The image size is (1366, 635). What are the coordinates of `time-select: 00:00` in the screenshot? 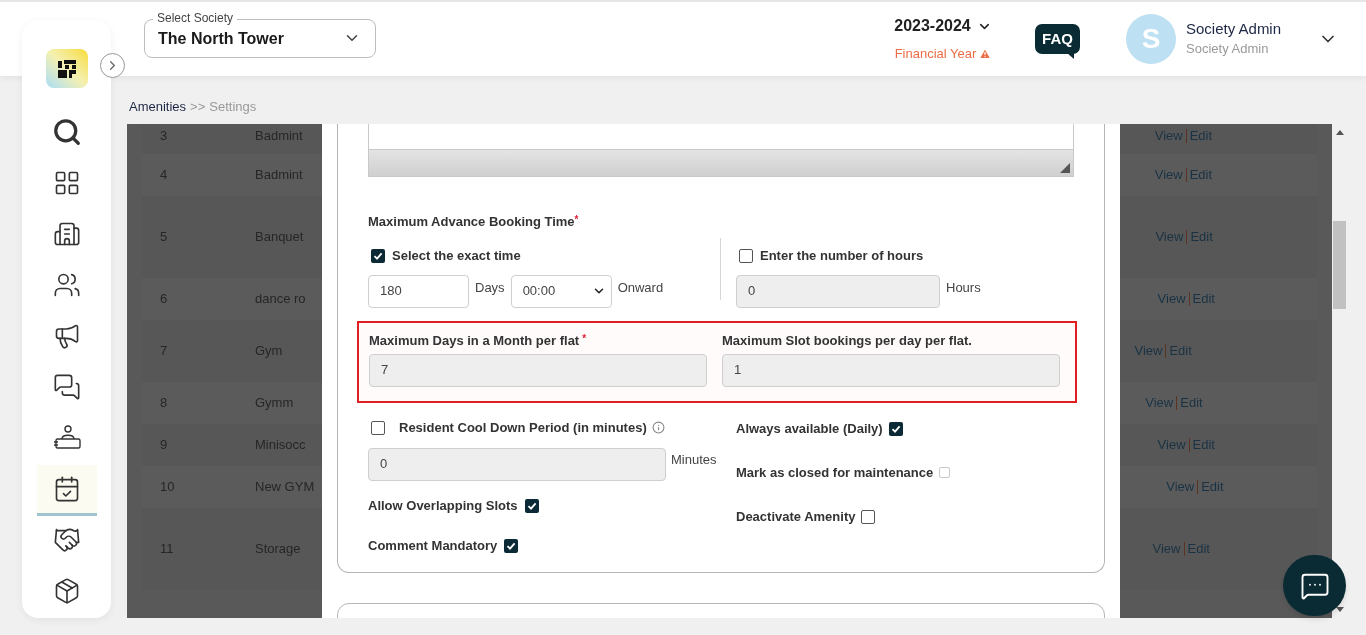 It's located at (561, 291).